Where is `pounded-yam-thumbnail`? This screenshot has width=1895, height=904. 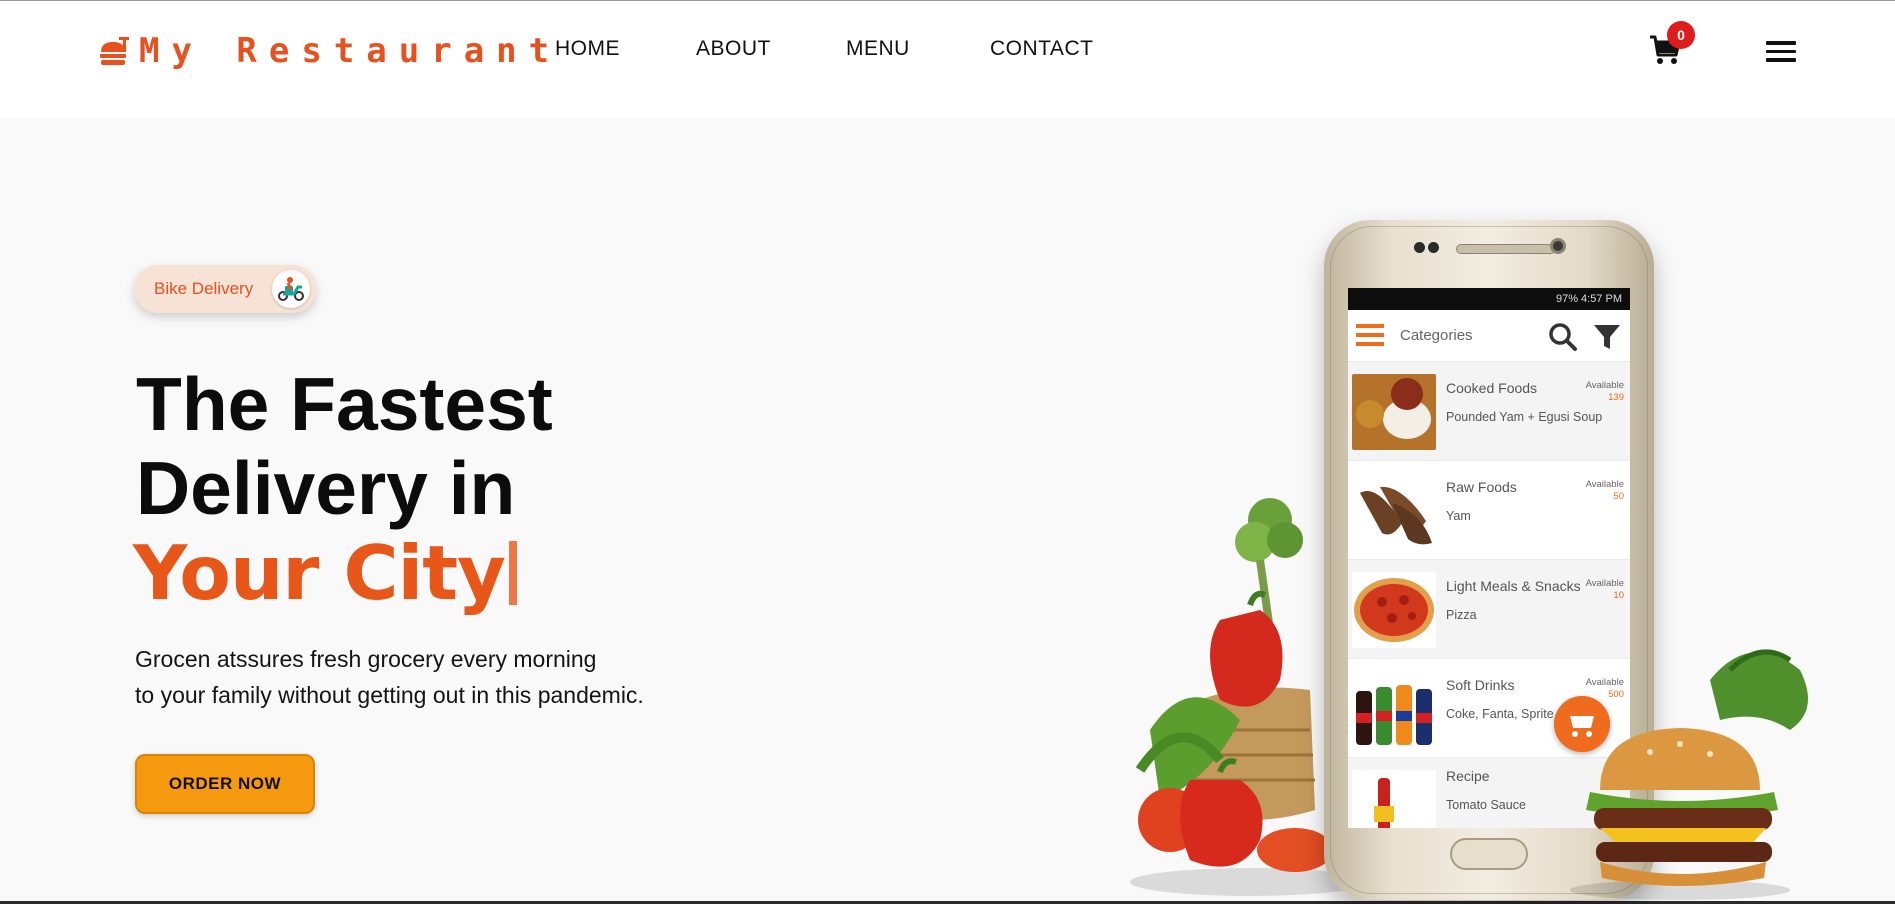
pounded-yam-thumbnail is located at coordinates (1394, 412).